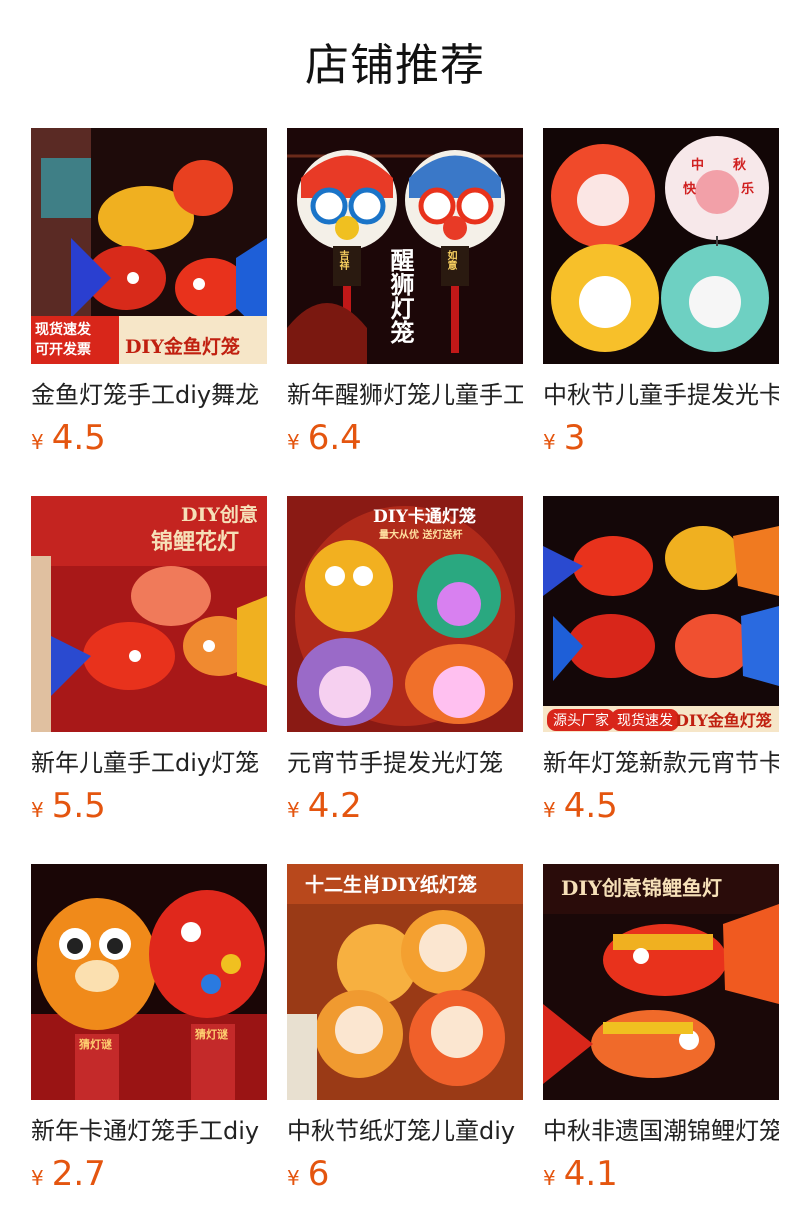 The height and width of the screenshot is (1232, 790). I want to click on image-banner: DIY创意, so click(219, 515).